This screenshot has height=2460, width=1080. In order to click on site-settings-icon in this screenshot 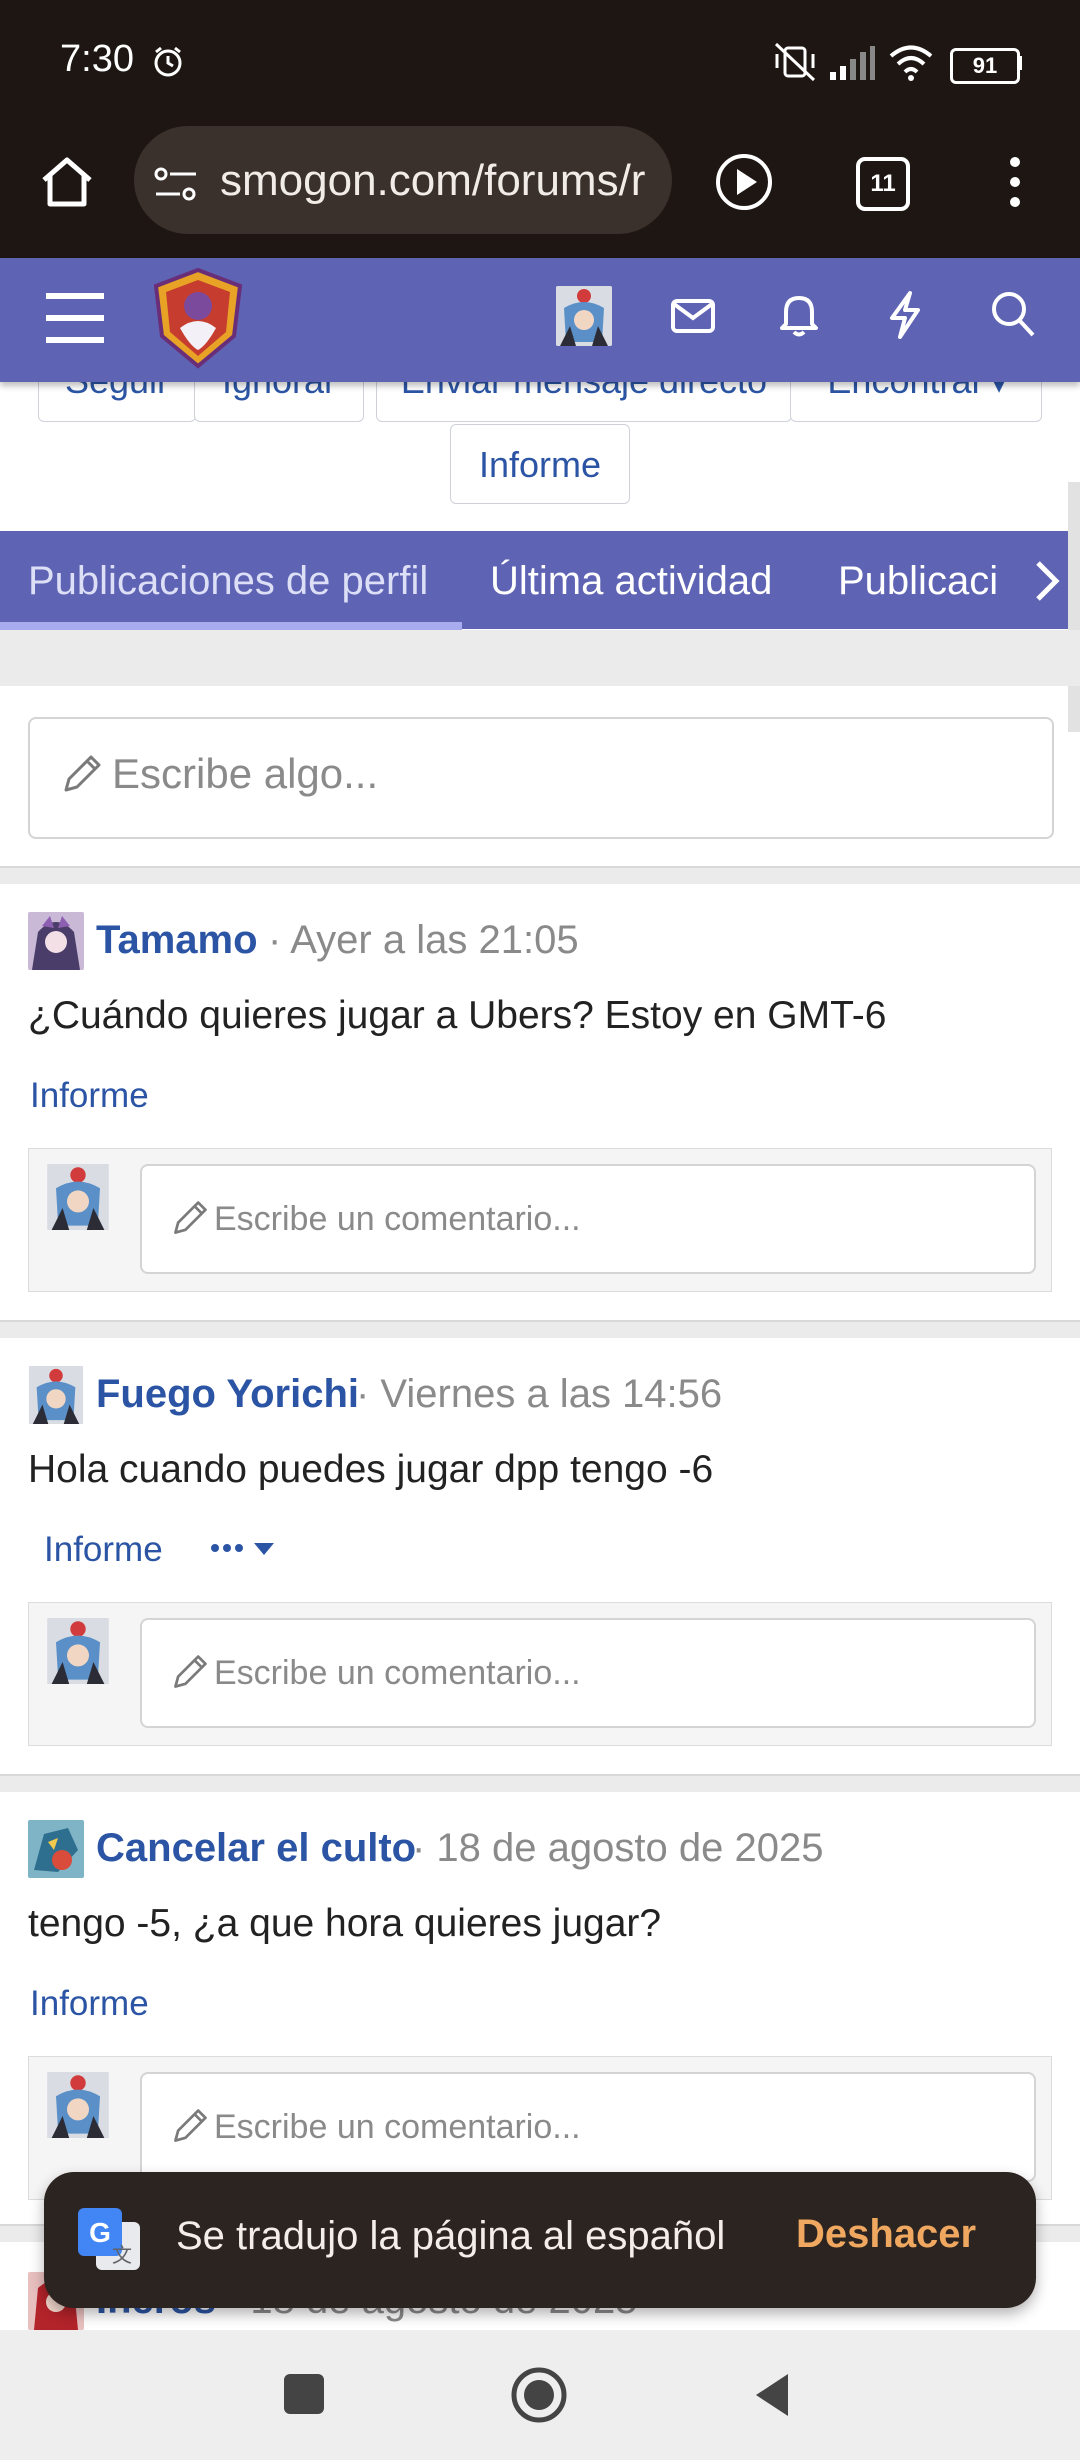, I will do `click(176, 184)`.